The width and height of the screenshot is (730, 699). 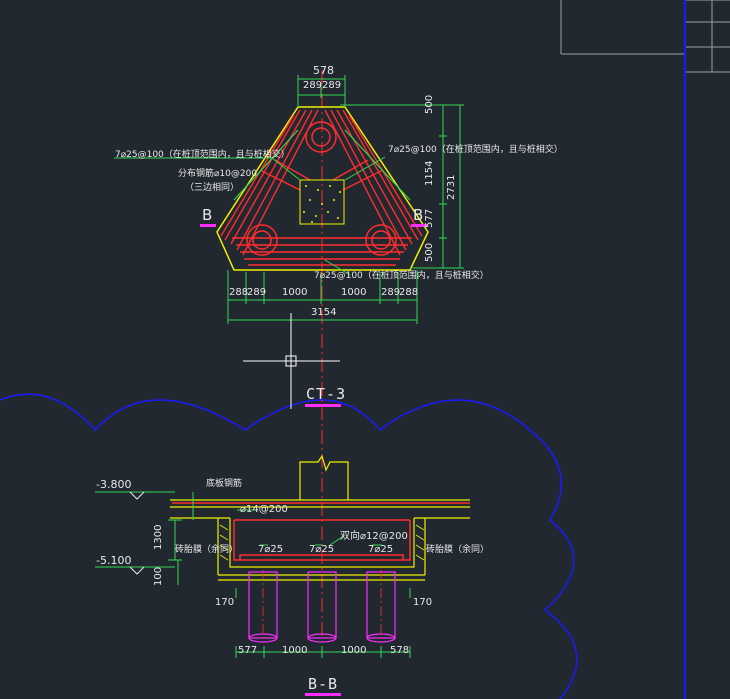 What do you see at coordinates (323, 405) in the screenshot?
I see `plan-title-underline` at bounding box center [323, 405].